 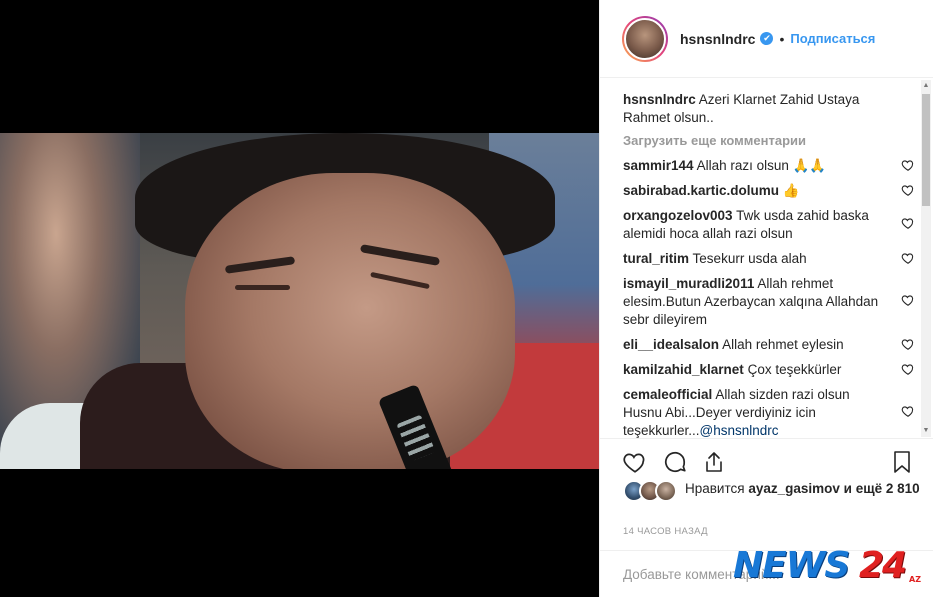 What do you see at coordinates (791, 565) in the screenshot?
I see `watermark-news: NEWS` at bounding box center [791, 565].